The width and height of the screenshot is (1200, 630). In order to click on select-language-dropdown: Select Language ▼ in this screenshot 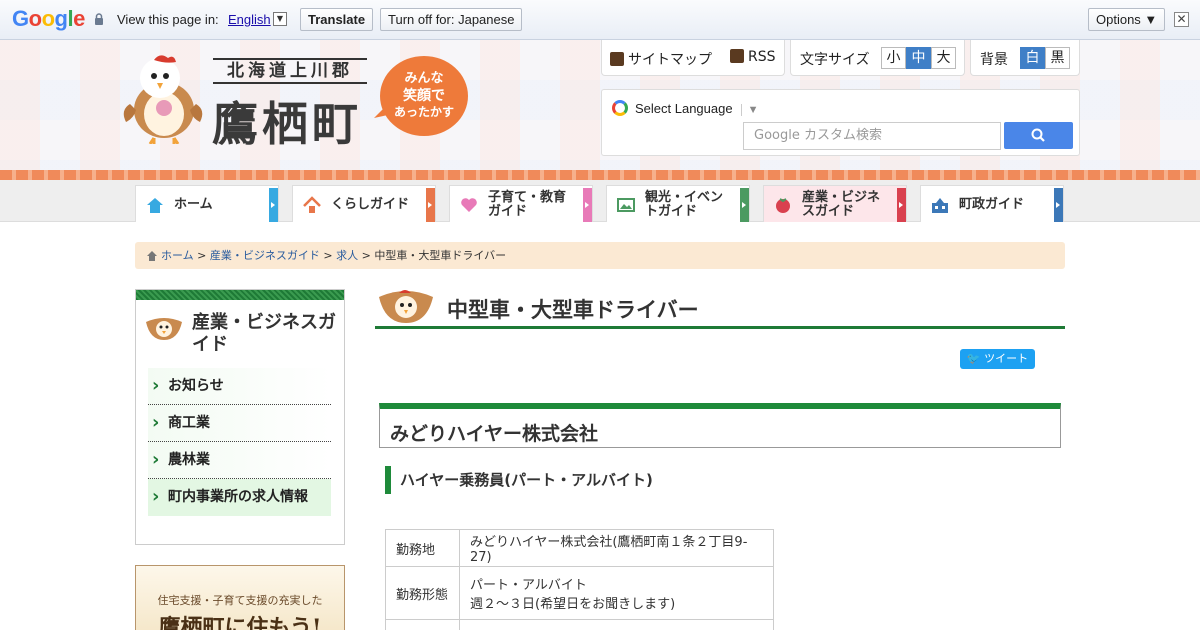, I will do `click(687, 109)`.